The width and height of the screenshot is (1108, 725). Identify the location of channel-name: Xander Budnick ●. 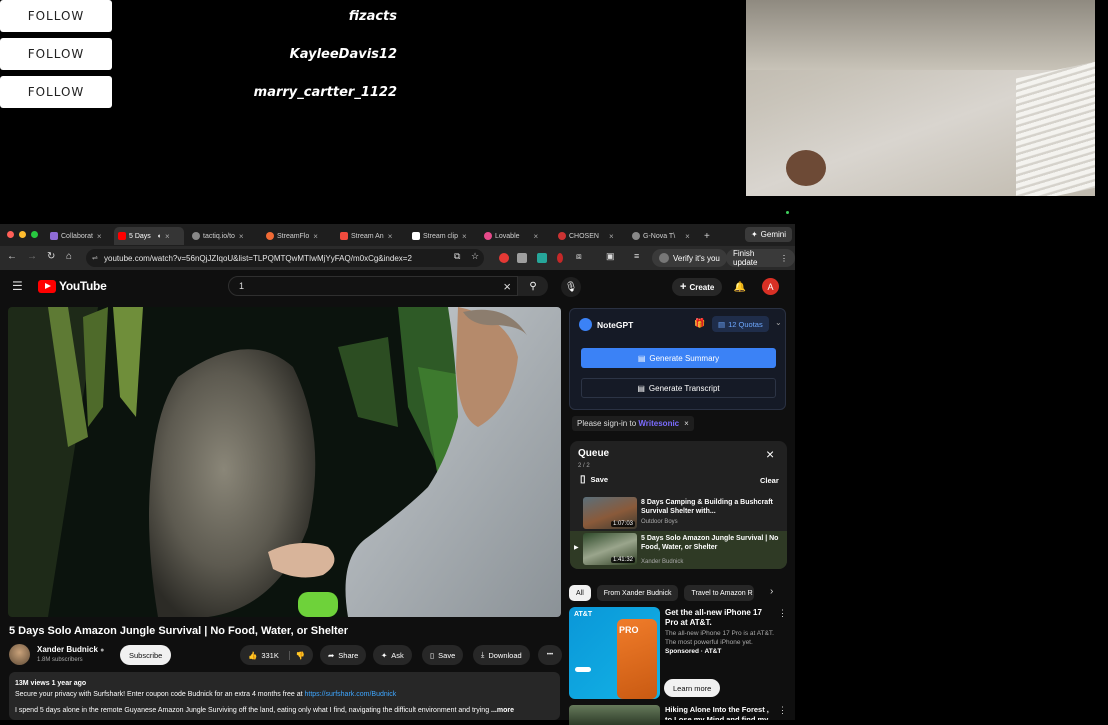
(70, 649).